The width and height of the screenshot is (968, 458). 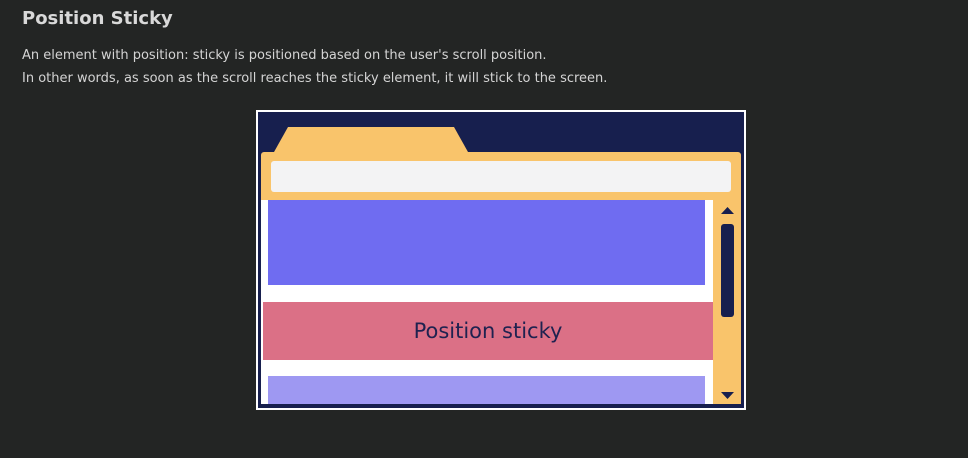 What do you see at coordinates (488, 331) in the screenshot?
I see `sticky-block-label: Position sticky` at bounding box center [488, 331].